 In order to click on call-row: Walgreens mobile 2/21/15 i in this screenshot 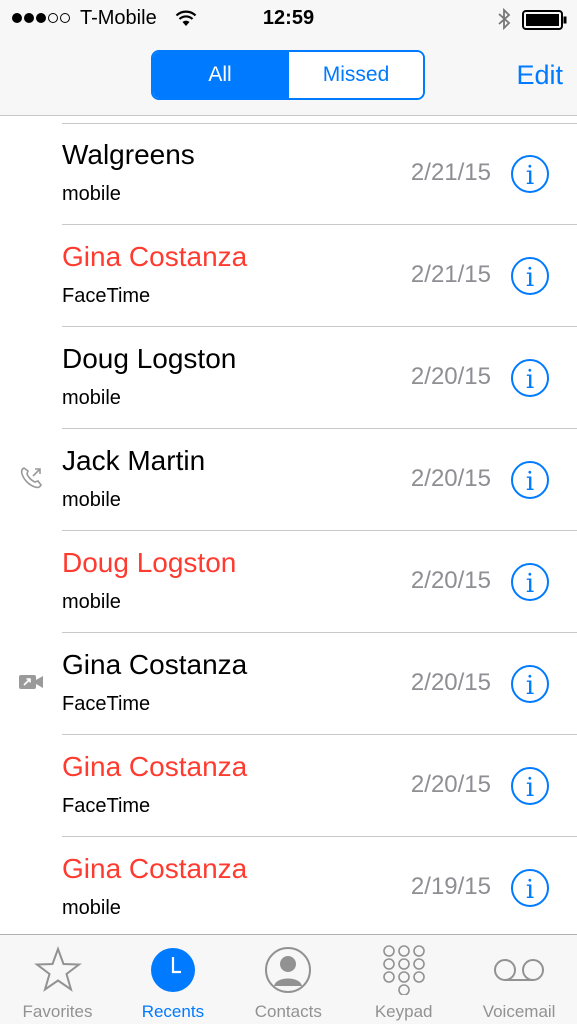, I will do `click(288, 174)`.